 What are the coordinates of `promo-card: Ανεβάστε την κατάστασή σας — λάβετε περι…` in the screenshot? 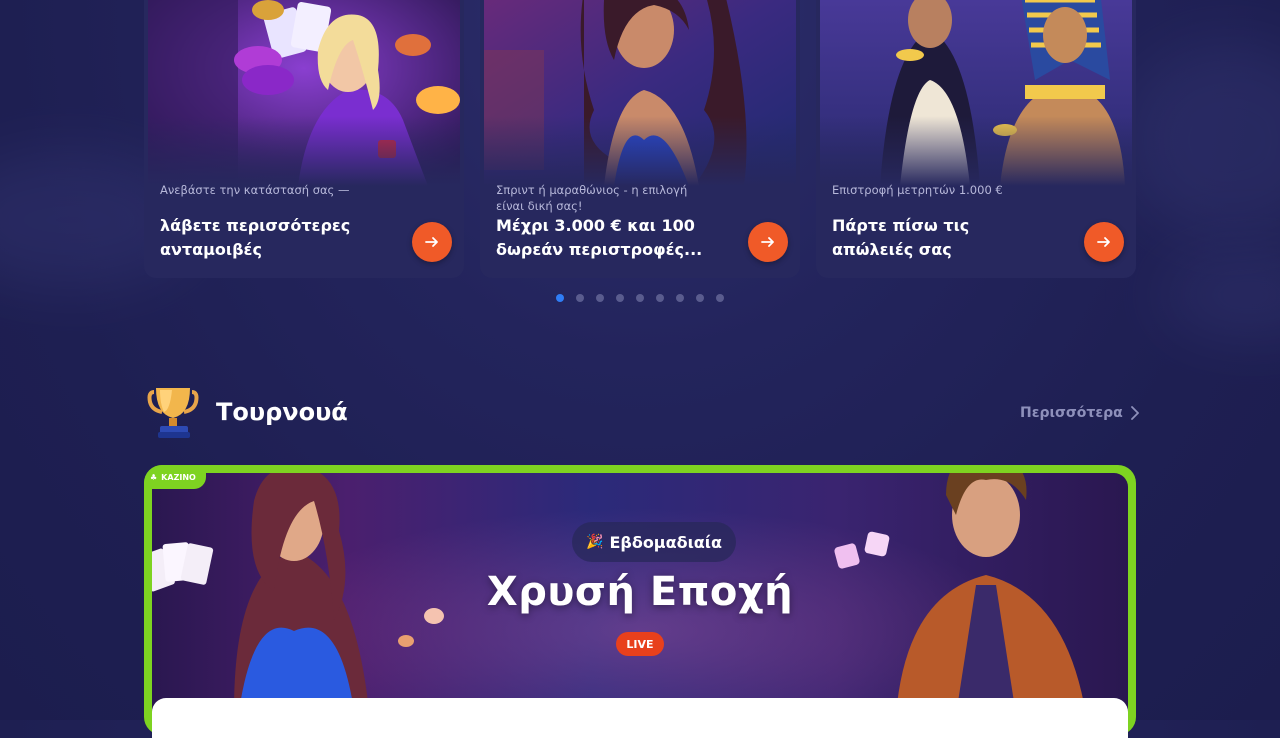 It's located at (304, 139).